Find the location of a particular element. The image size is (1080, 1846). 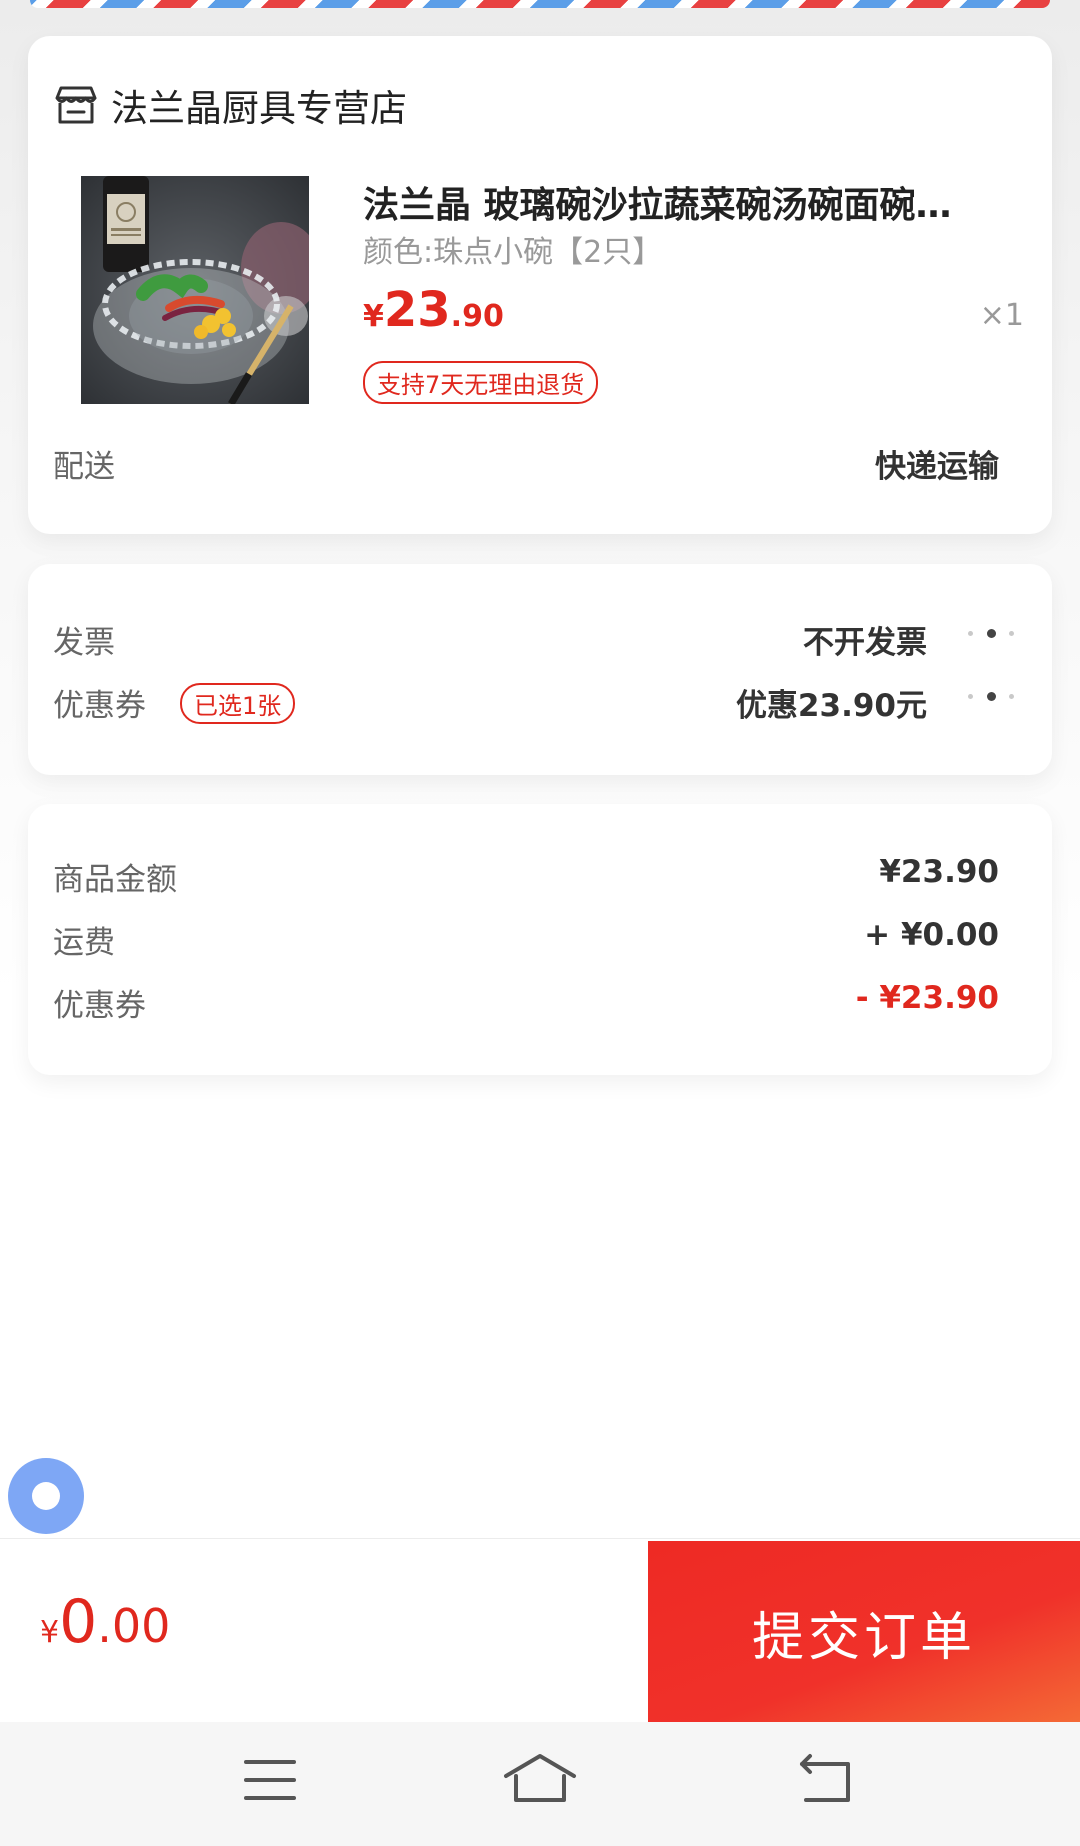

total-price: ¥0.00 is located at coordinates (105, 1622).